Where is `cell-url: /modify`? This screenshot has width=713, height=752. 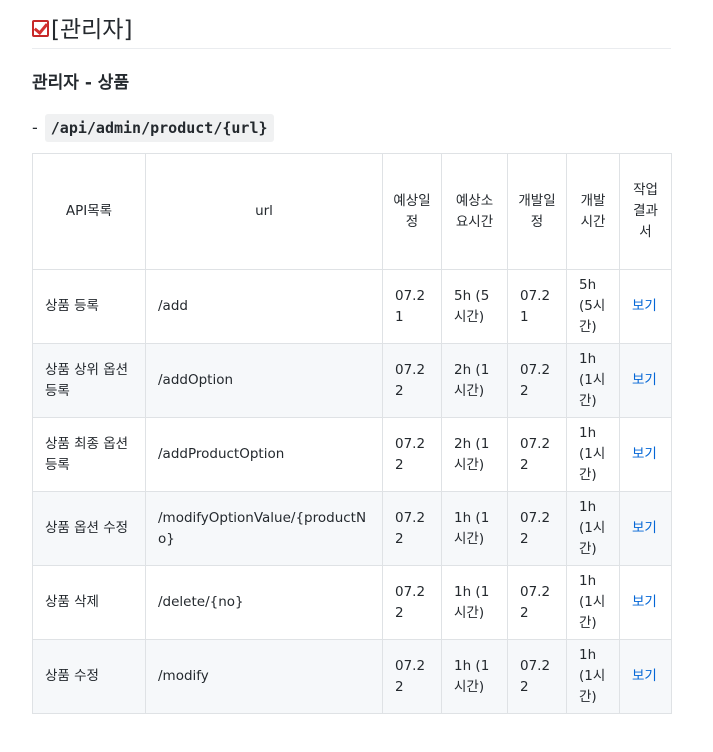
cell-url: /modify is located at coordinates (264, 676).